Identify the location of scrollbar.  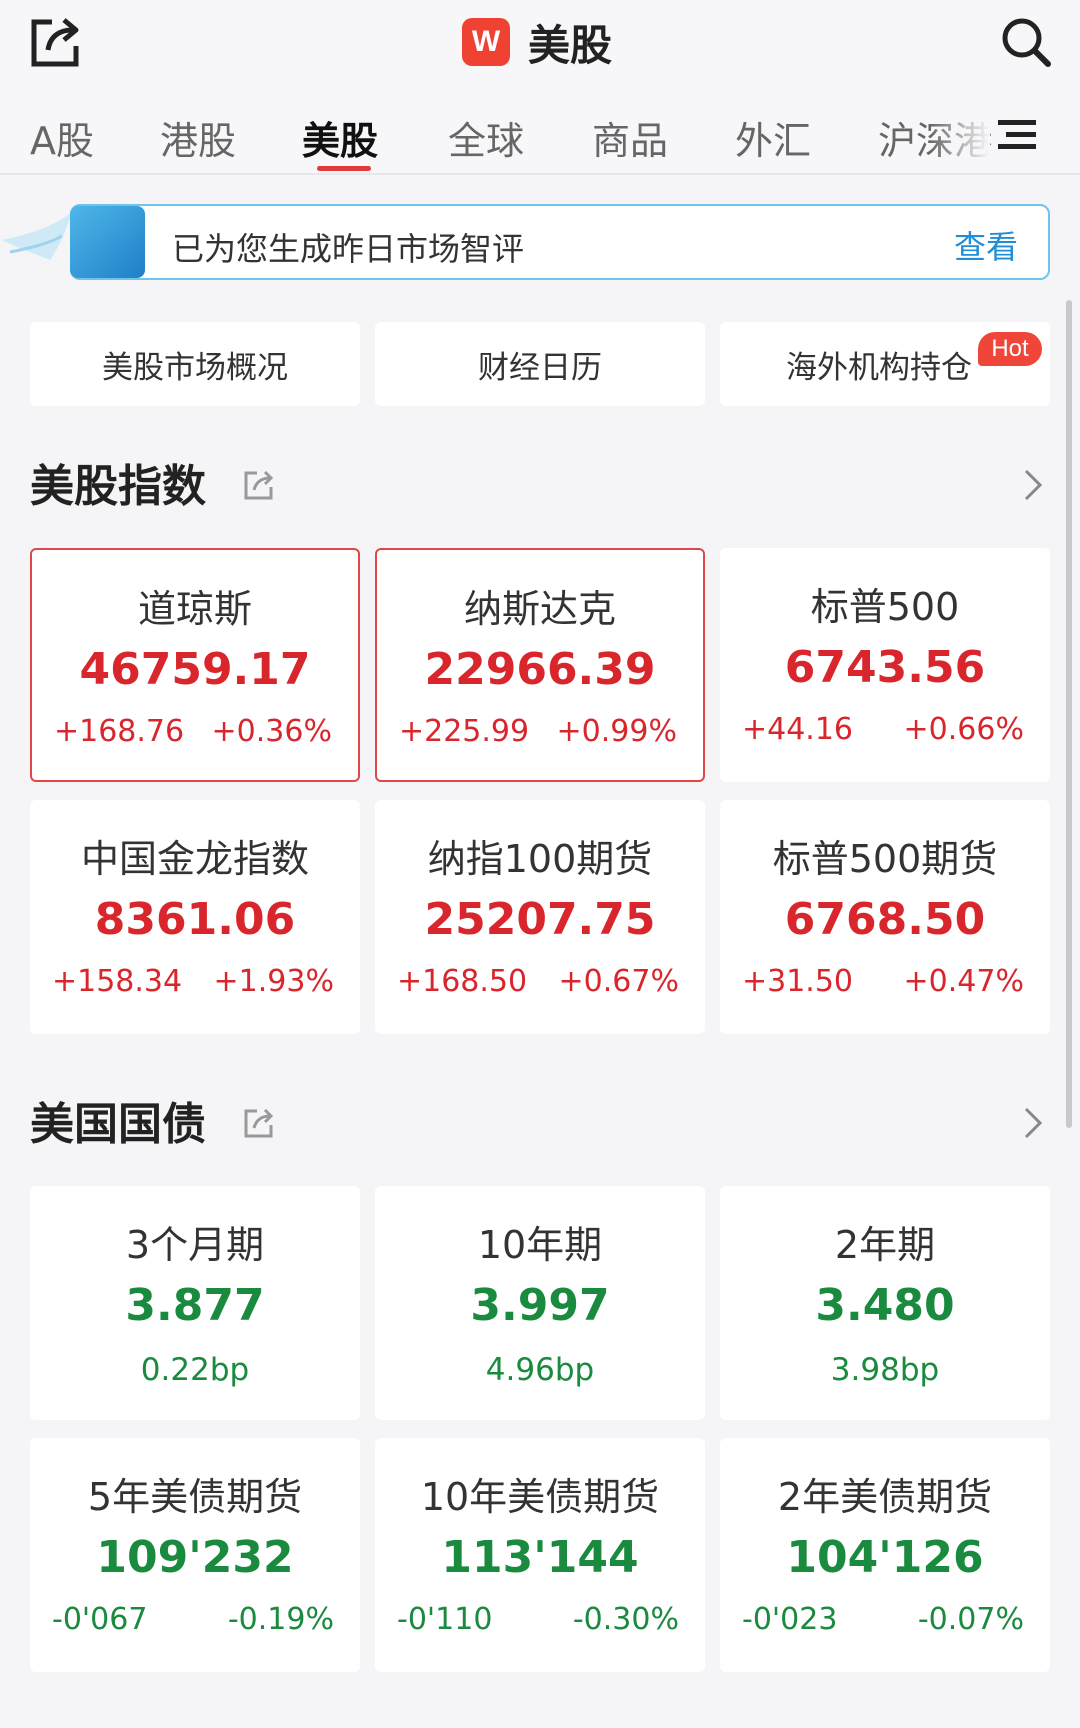
(1069, 714).